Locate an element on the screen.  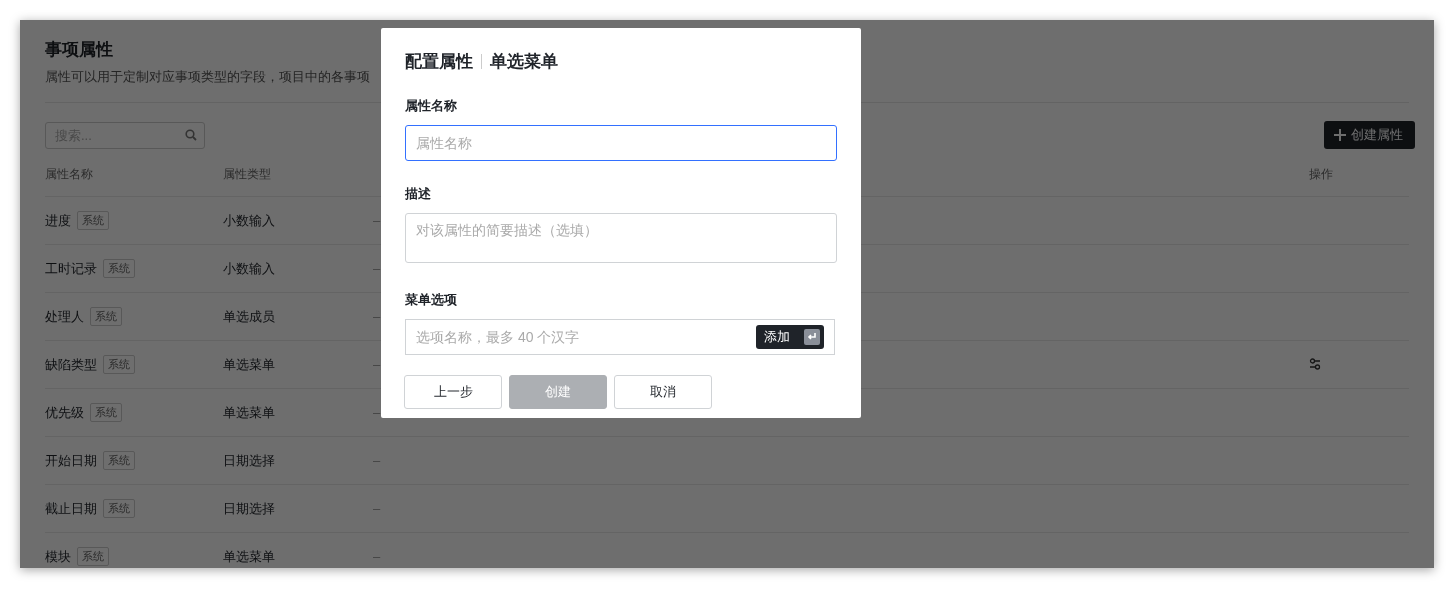
property-name: 开始日期 is located at coordinates (71, 460).